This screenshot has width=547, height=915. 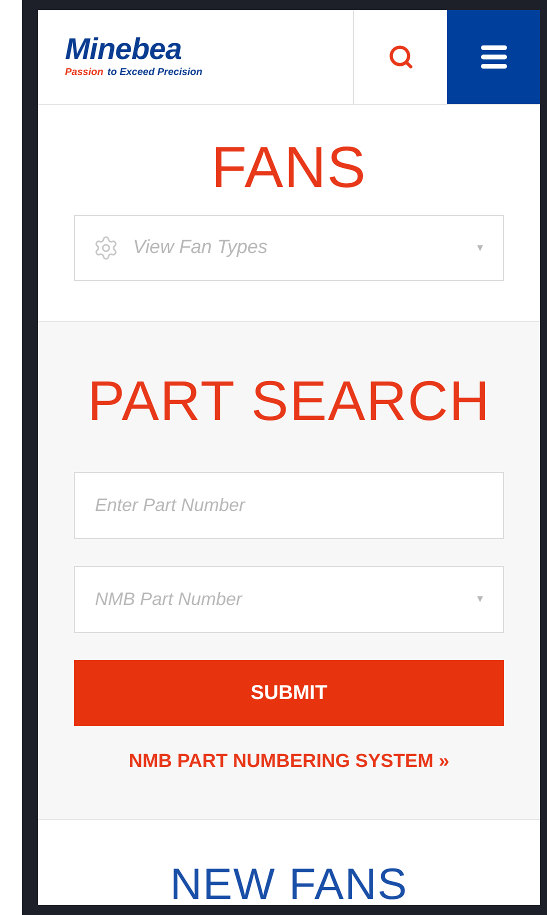 I want to click on dropdown-placeholder: View Fan Types, so click(x=200, y=248).